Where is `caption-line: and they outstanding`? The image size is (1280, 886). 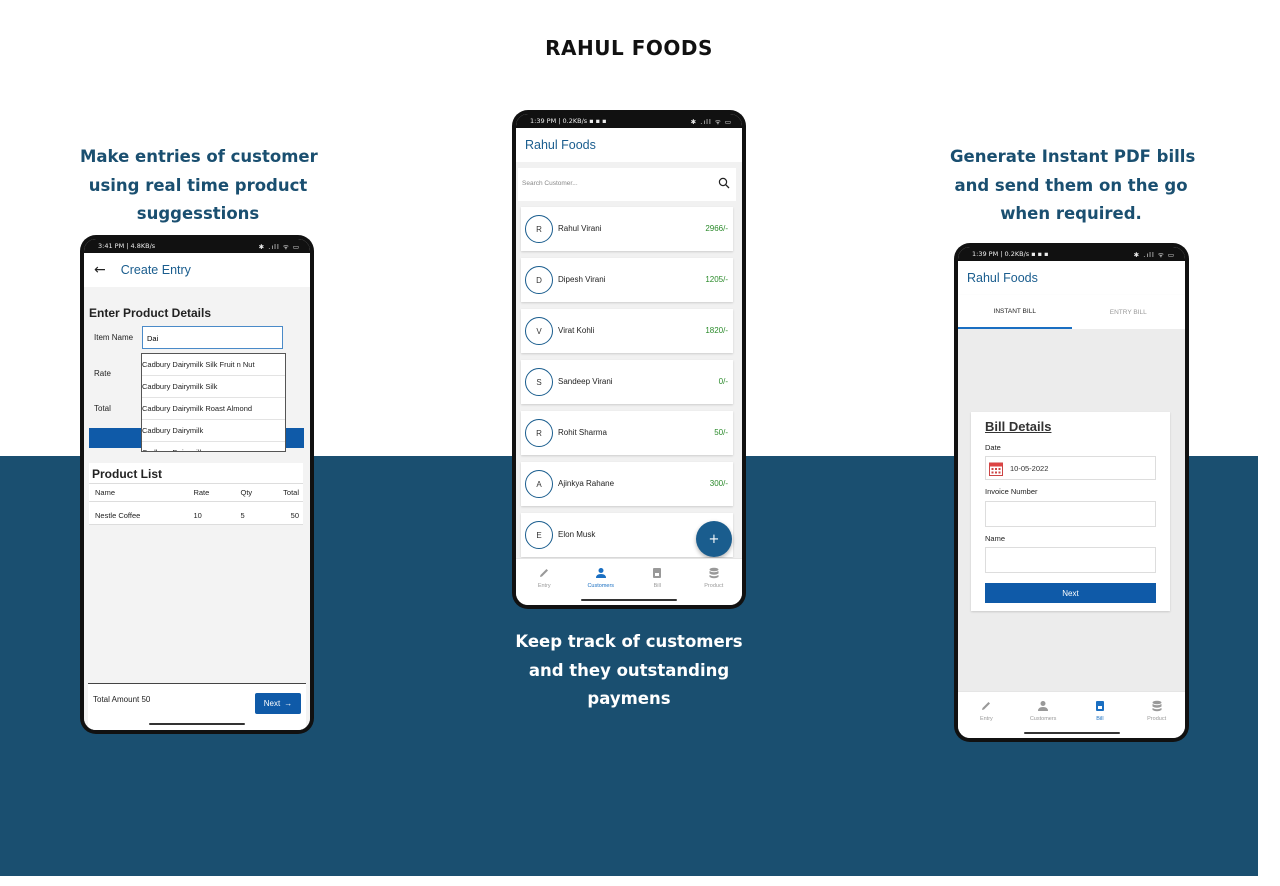
caption-line: and they outstanding is located at coordinates (629, 670).